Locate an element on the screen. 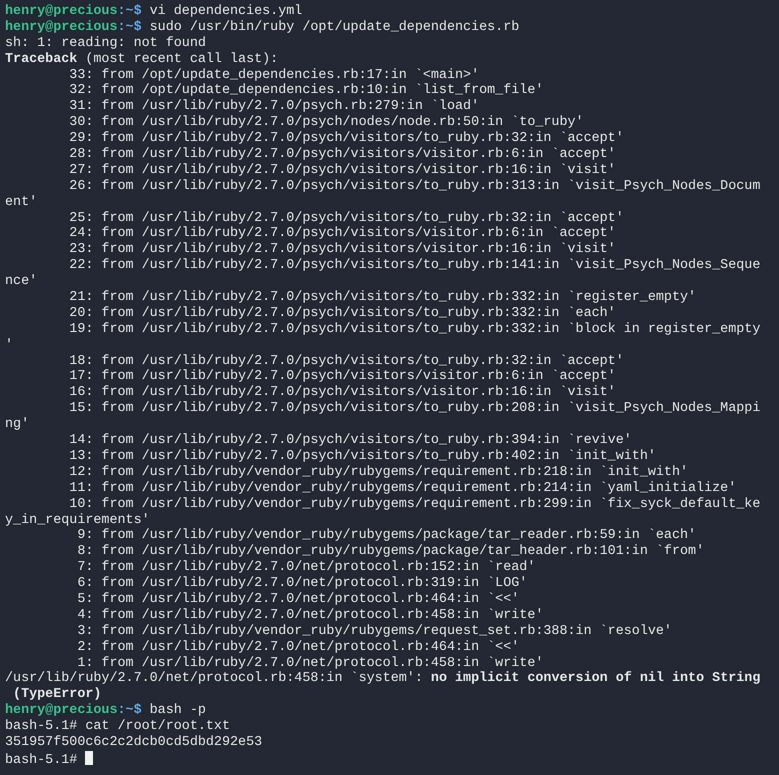 The height and width of the screenshot is (775, 779). output-text: 6: from /usr/lib/ruby/2.7.0/net/protocol.rb:319:in `LOG' is located at coordinates (302, 584).